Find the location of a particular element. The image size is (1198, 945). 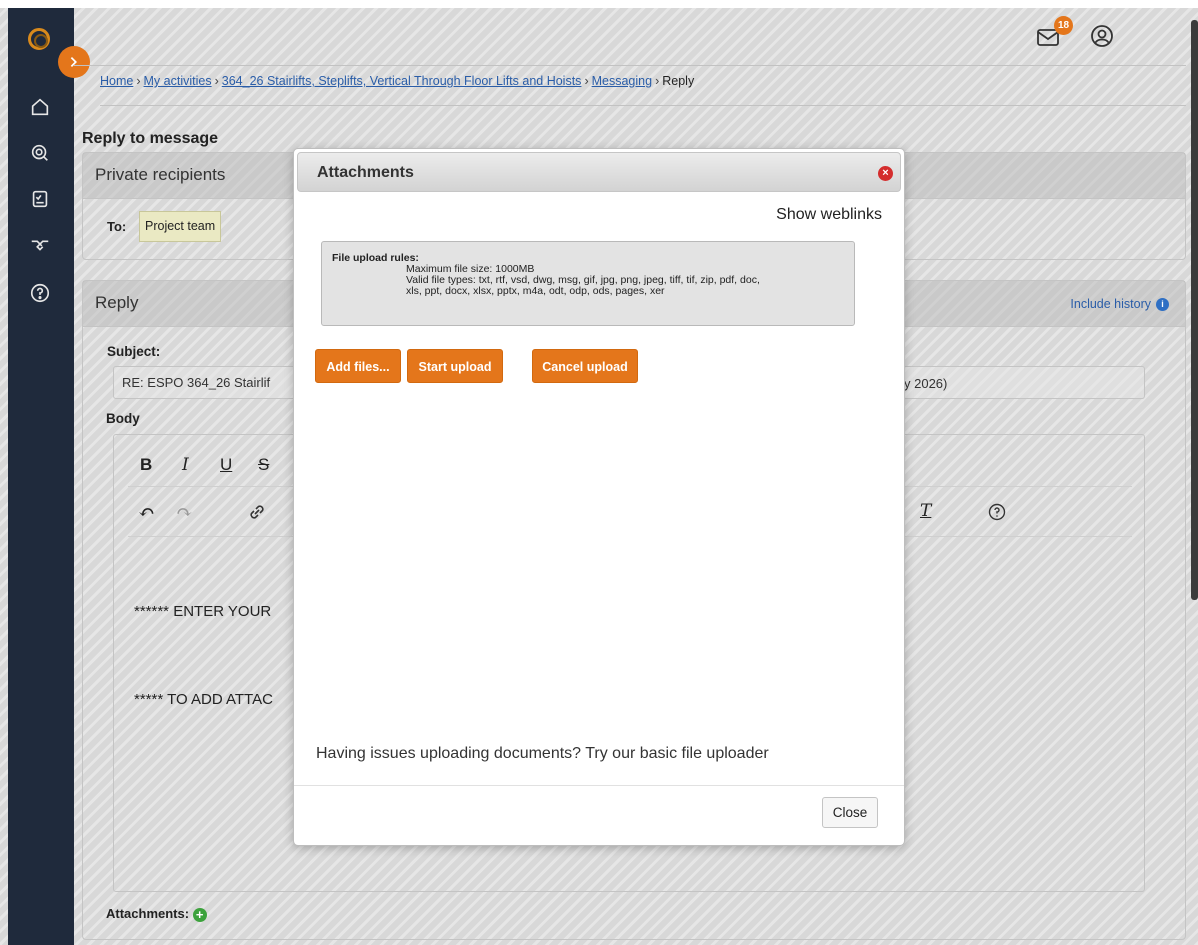

page-title: Reply to message is located at coordinates (150, 138).